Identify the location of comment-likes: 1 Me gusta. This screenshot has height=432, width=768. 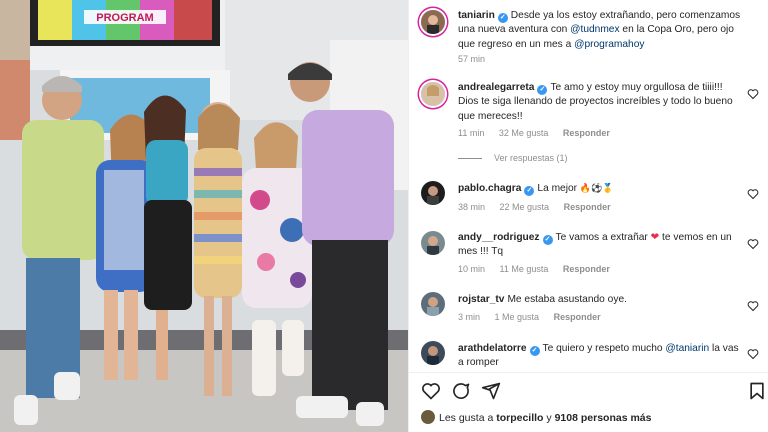
(517, 317).